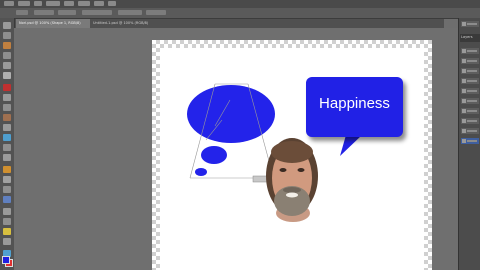 This screenshot has height=270, width=480. I want to click on layer-row-selected, so click(470, 141).